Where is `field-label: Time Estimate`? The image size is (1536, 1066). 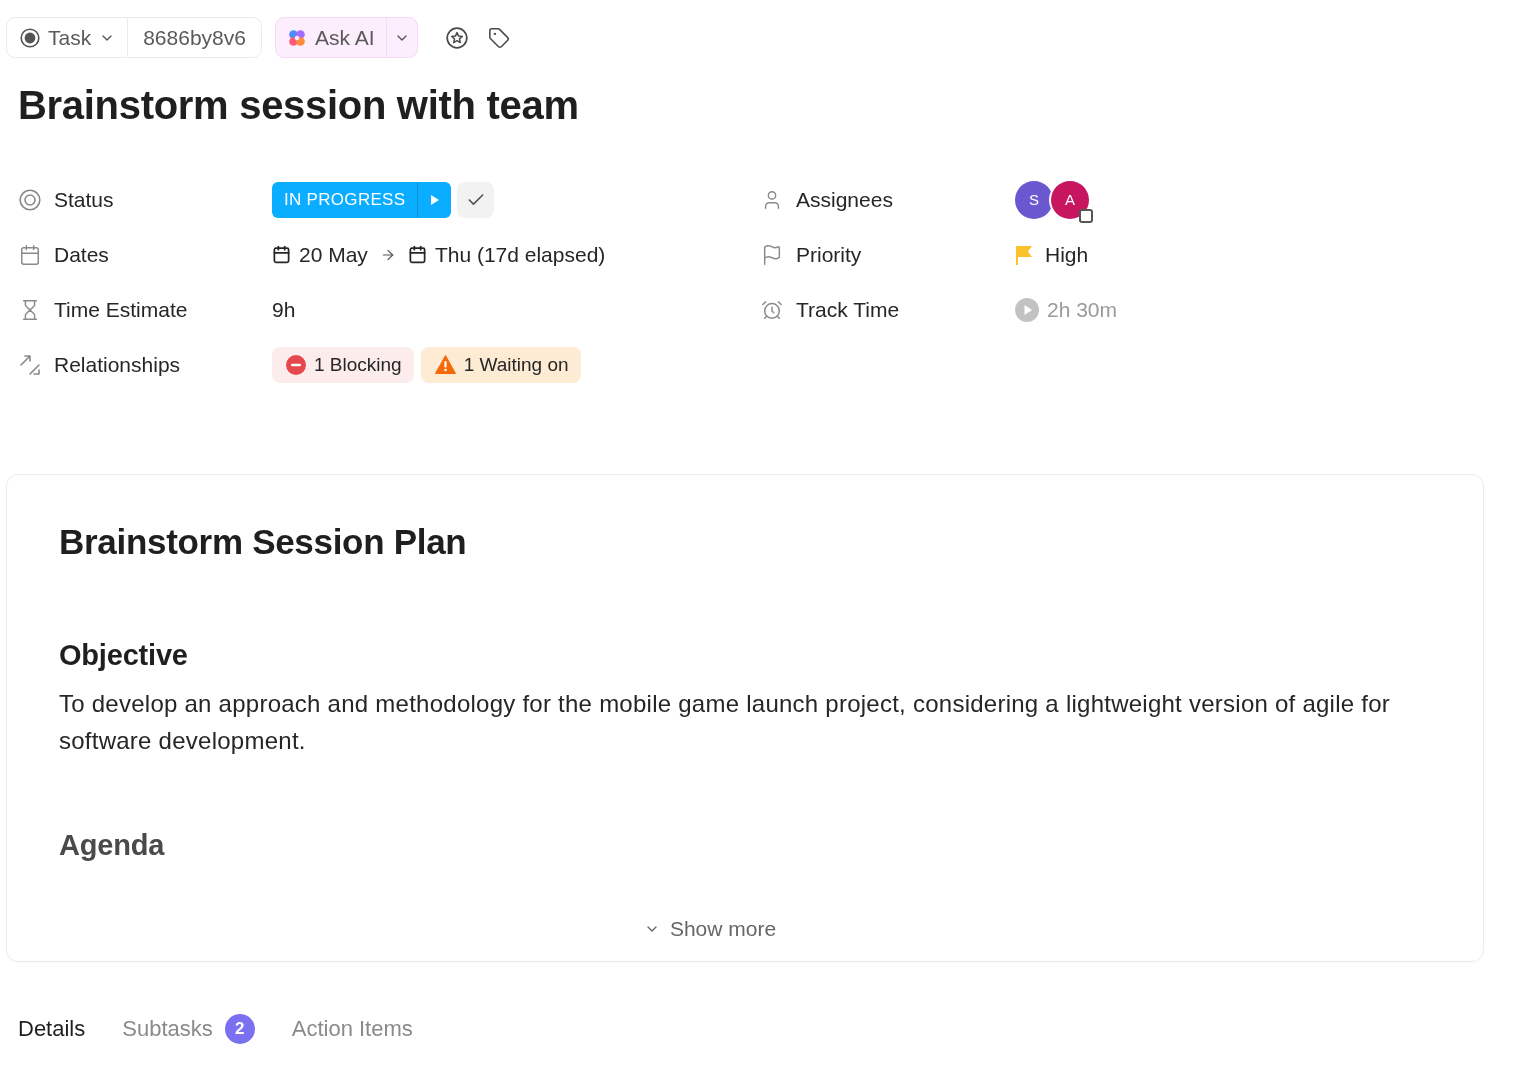 field-label: Time Estimate is located at coordinates (121, 309).